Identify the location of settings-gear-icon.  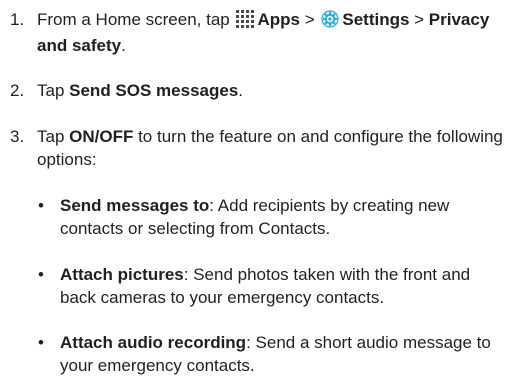
(330, 22).